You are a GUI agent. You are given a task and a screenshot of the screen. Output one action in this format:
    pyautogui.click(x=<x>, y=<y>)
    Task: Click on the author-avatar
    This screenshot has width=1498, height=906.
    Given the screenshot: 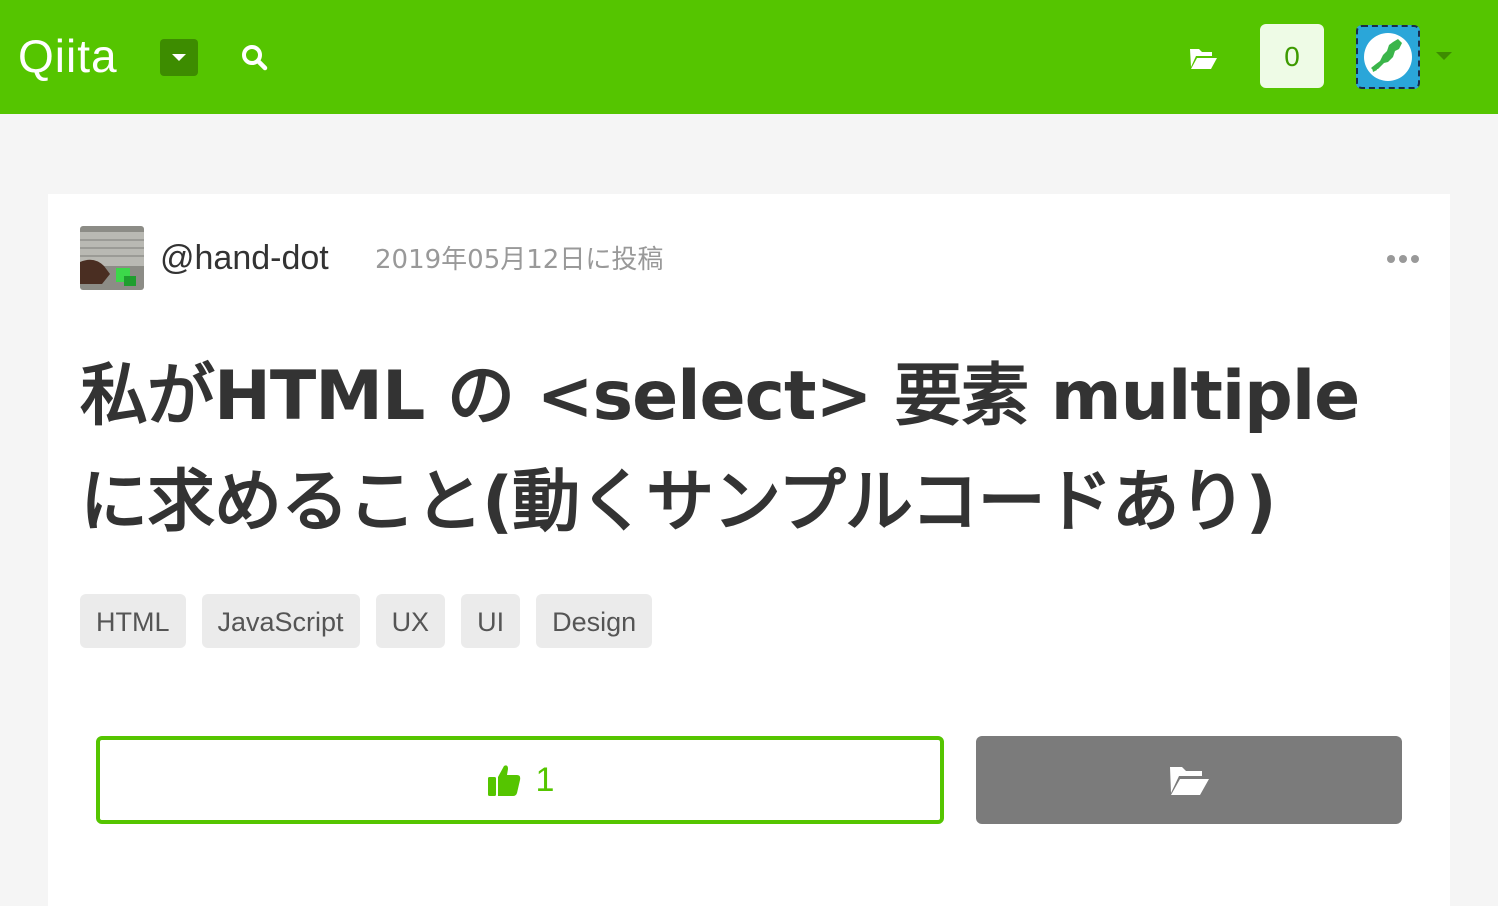 What is the action you would take?
    pyautogui.click(x=112, y=258)
    